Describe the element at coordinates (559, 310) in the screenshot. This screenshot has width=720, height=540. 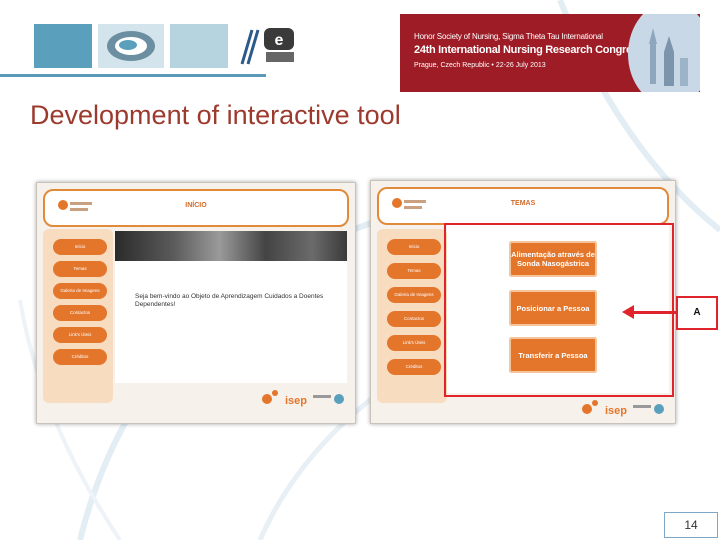
I see `topics-highlight-frame` at that location.